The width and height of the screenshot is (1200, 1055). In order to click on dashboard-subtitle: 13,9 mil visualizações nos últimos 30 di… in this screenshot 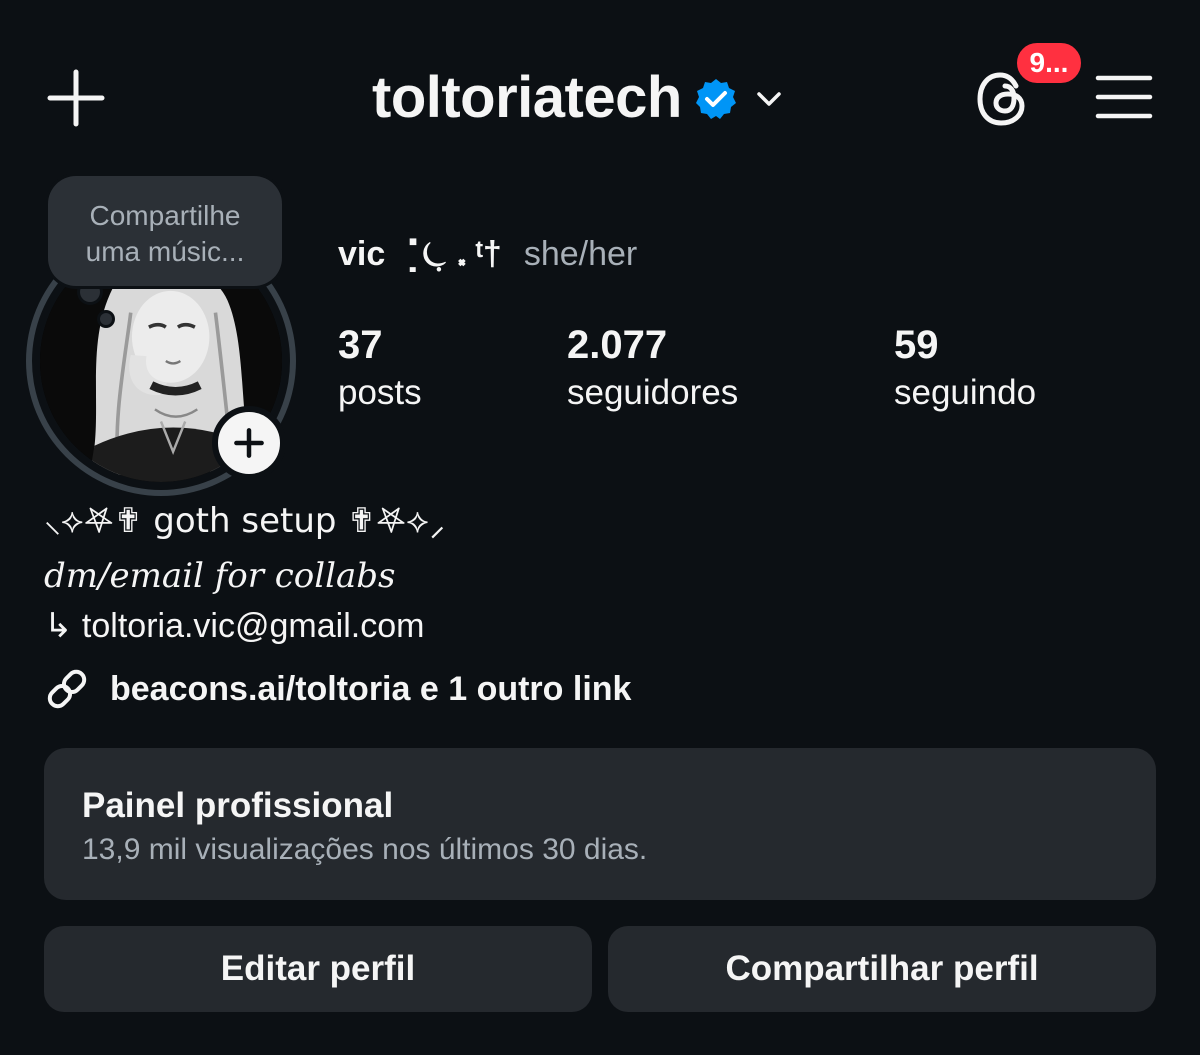, I will do `click(365, 849)`.